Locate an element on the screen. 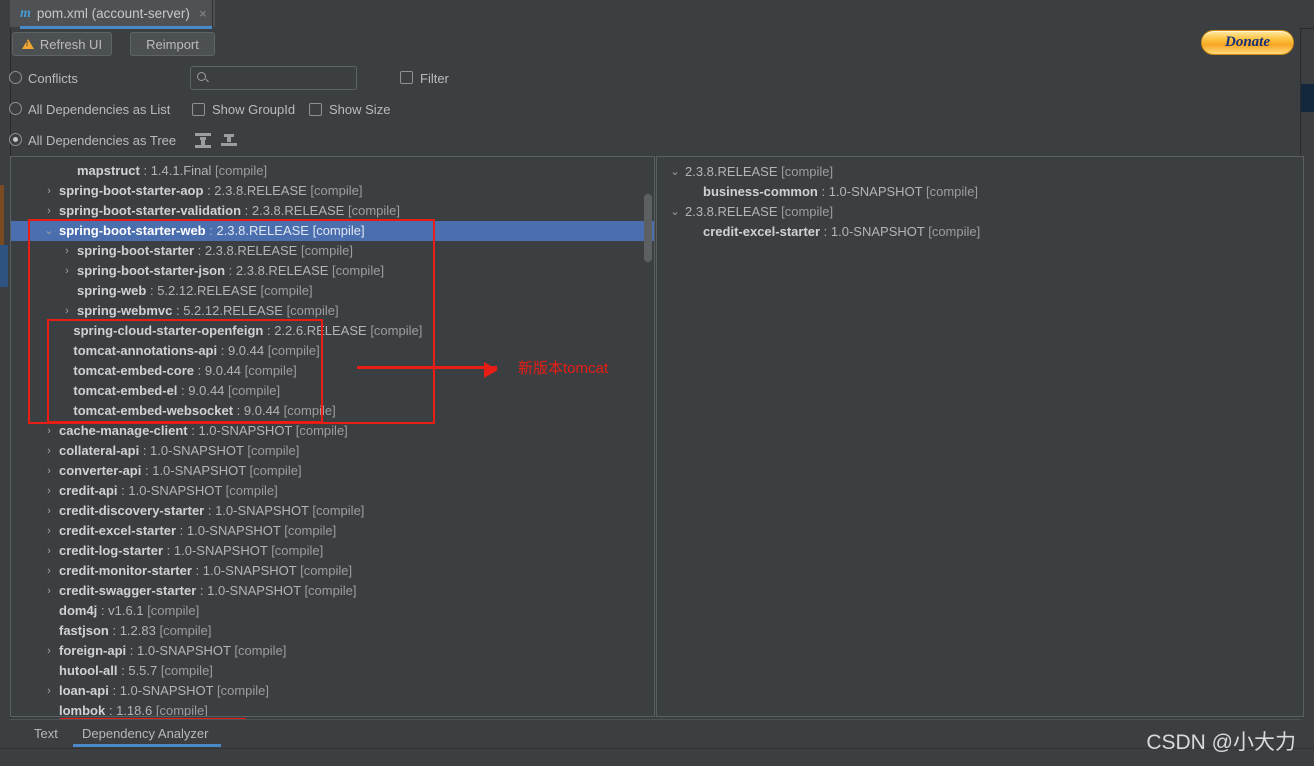  checkbox-filter is located at coordinates (406, 77).